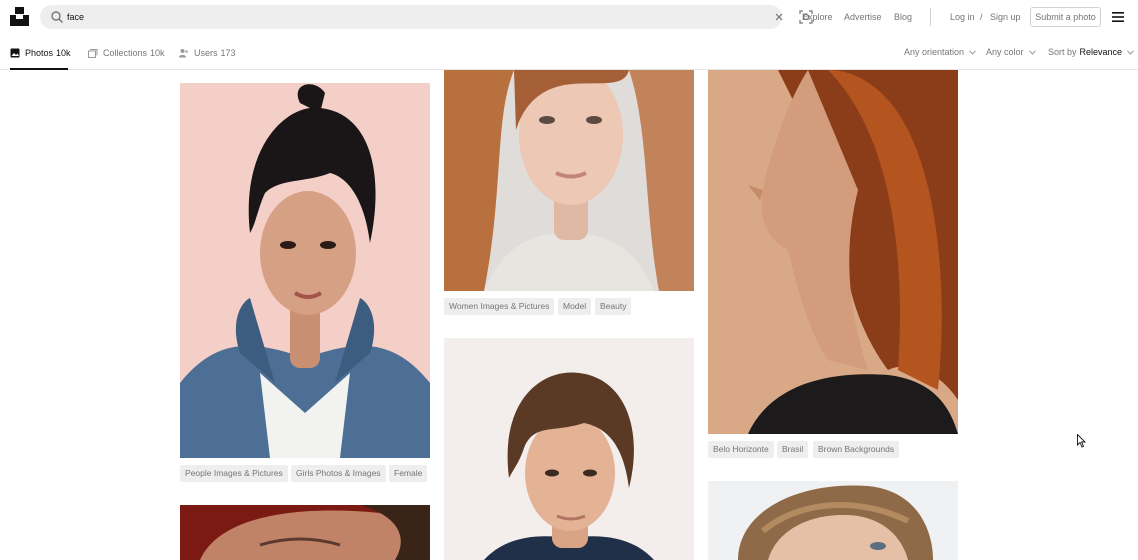  What do you see at coordinates (793, 449) in the screenshot?
I see `tag-brasil: Brasil` at bounding box center [793, 449].